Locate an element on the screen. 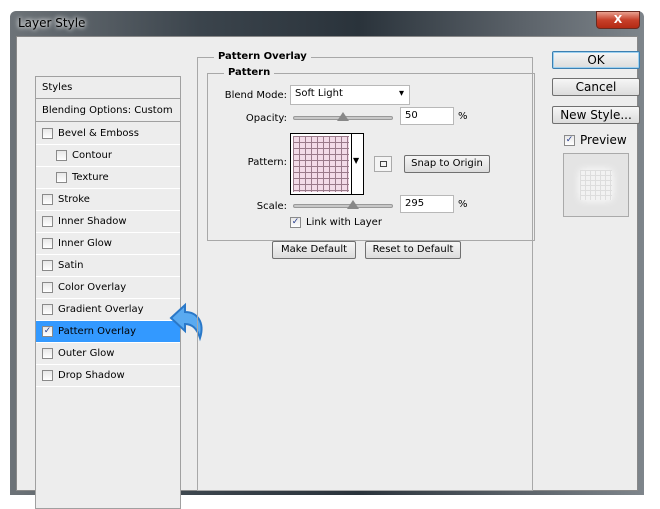 This screenshot has width=660, height=509. link-with-layer-checkbox: ✓ Link with Layer is located at coordinates (336, 222).